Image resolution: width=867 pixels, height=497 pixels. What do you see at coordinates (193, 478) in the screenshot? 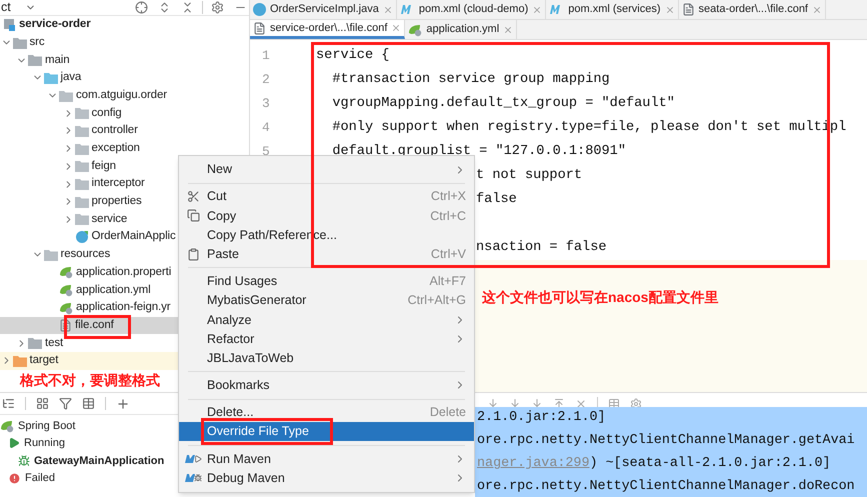
I see `maven-debug-icon` at bounding box center [193, 478].